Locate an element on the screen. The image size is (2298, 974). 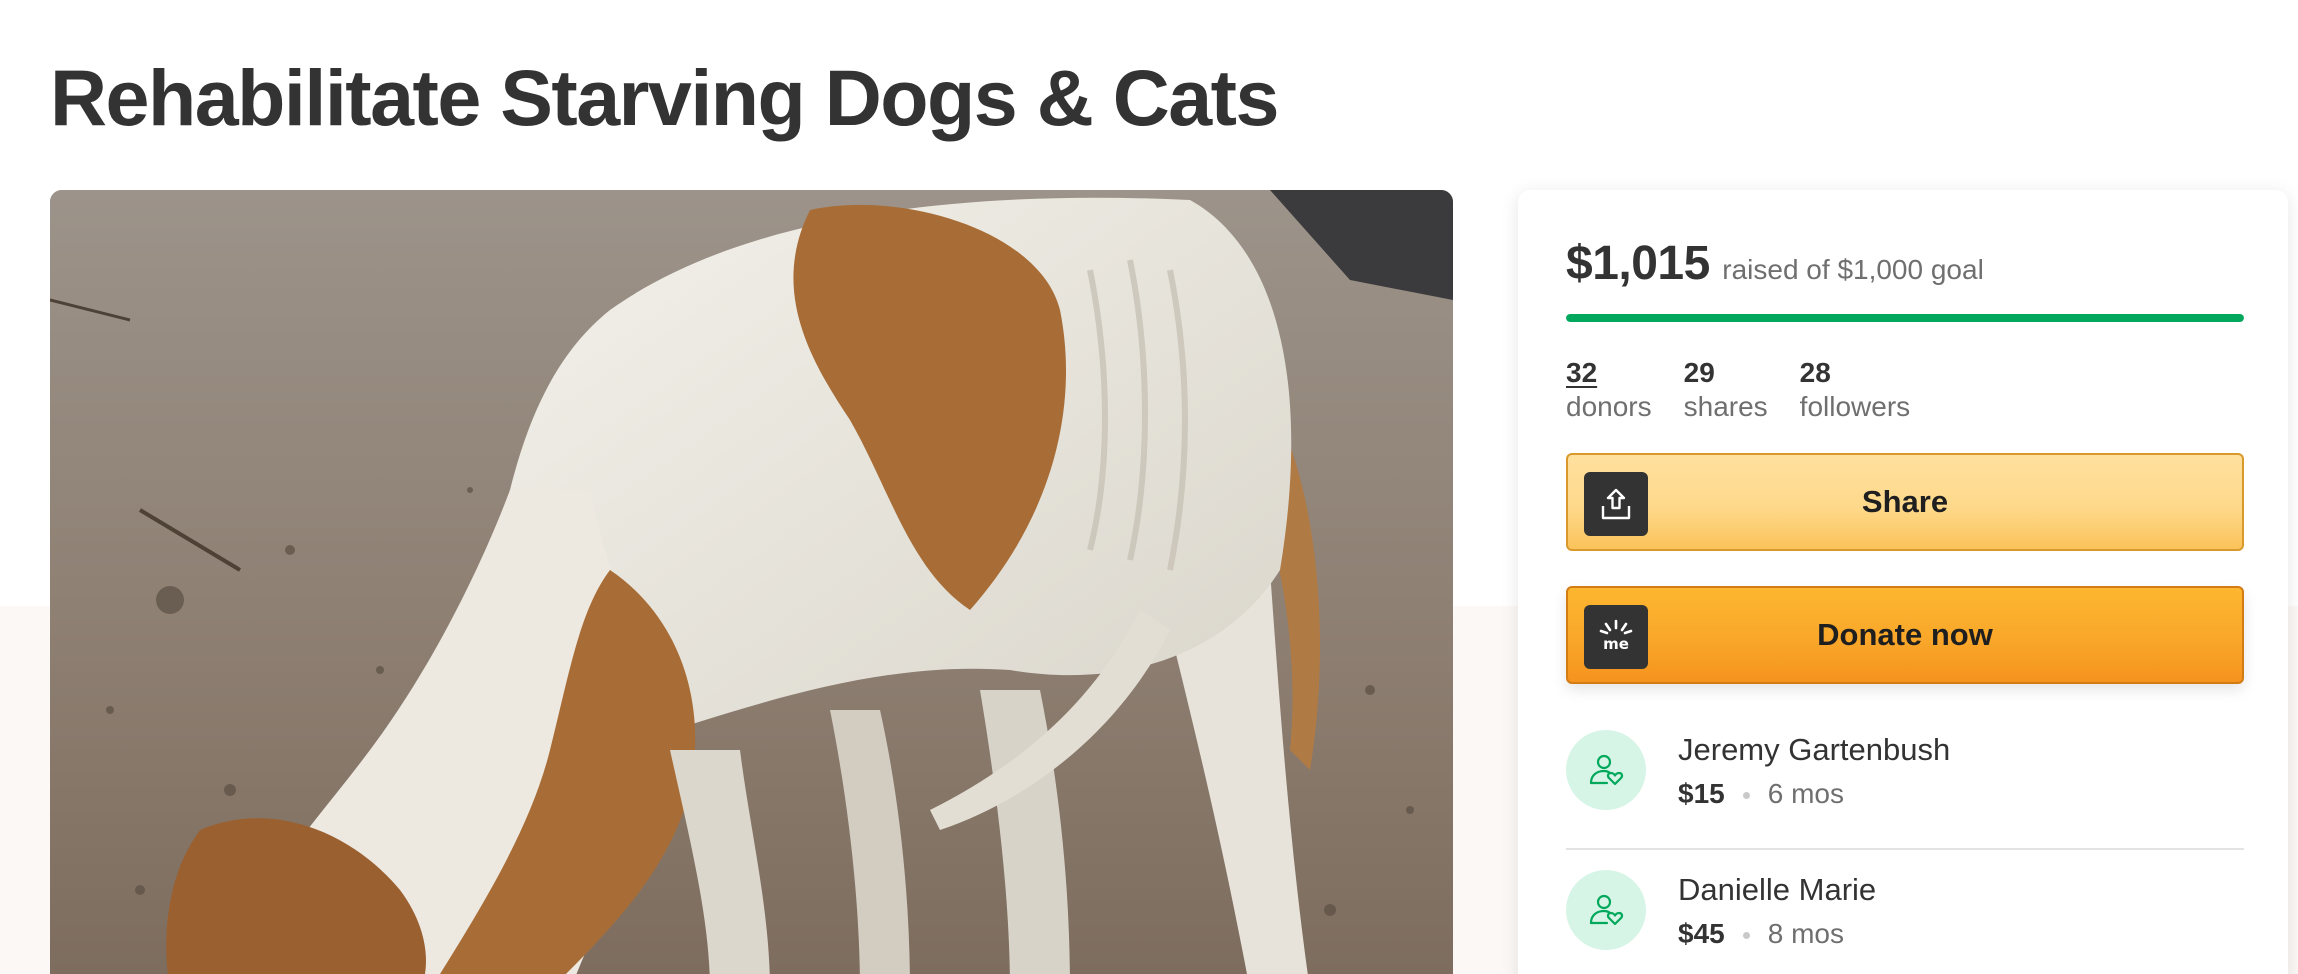
donation-meta: $15 6 mos is located at coordinates (1761, 794).